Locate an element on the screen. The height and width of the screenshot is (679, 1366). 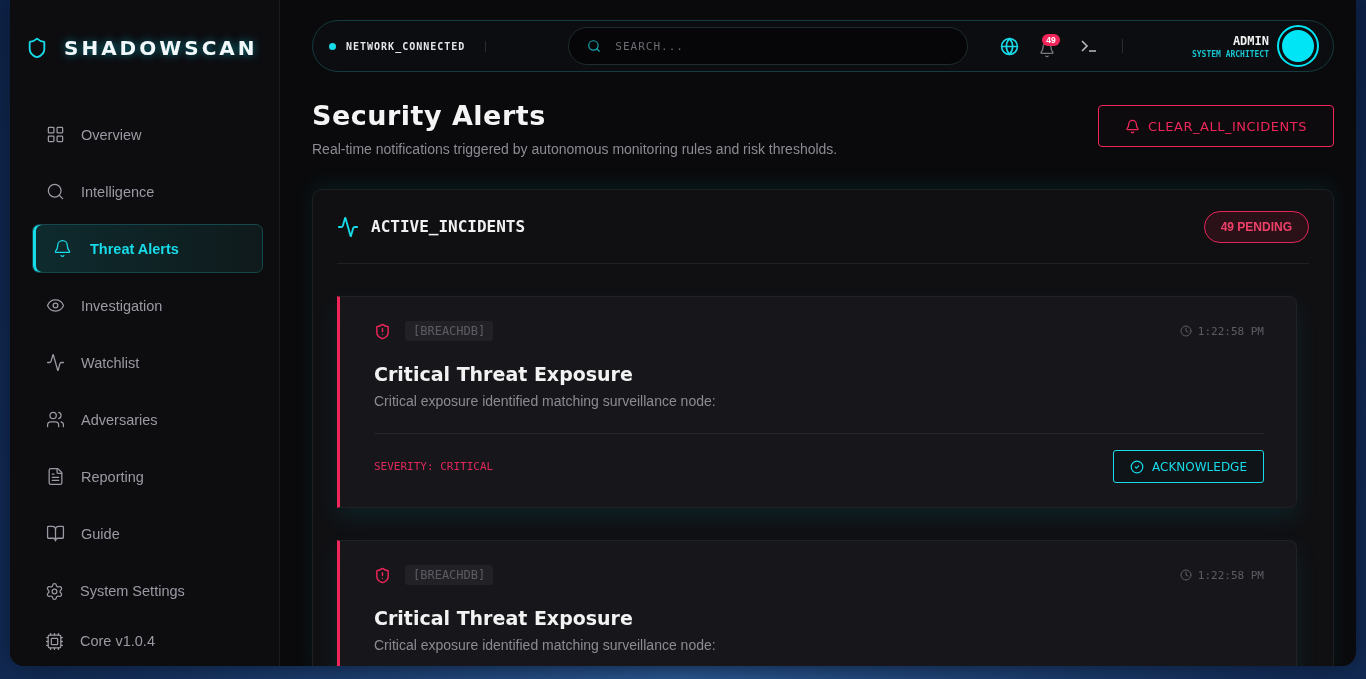
check-circle-icon is located at coordinates (1137, 466).